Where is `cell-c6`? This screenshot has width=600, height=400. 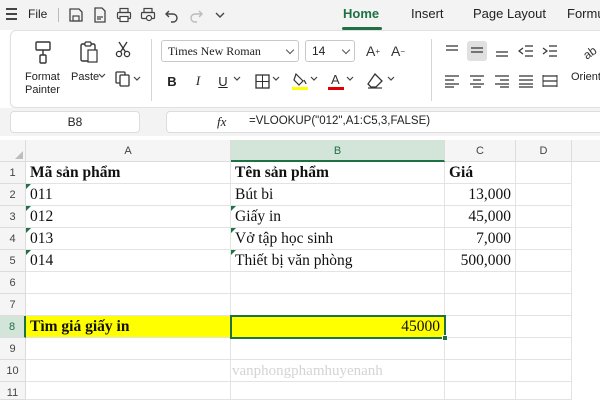 cell-c6 is located at coordinates (480, 283).